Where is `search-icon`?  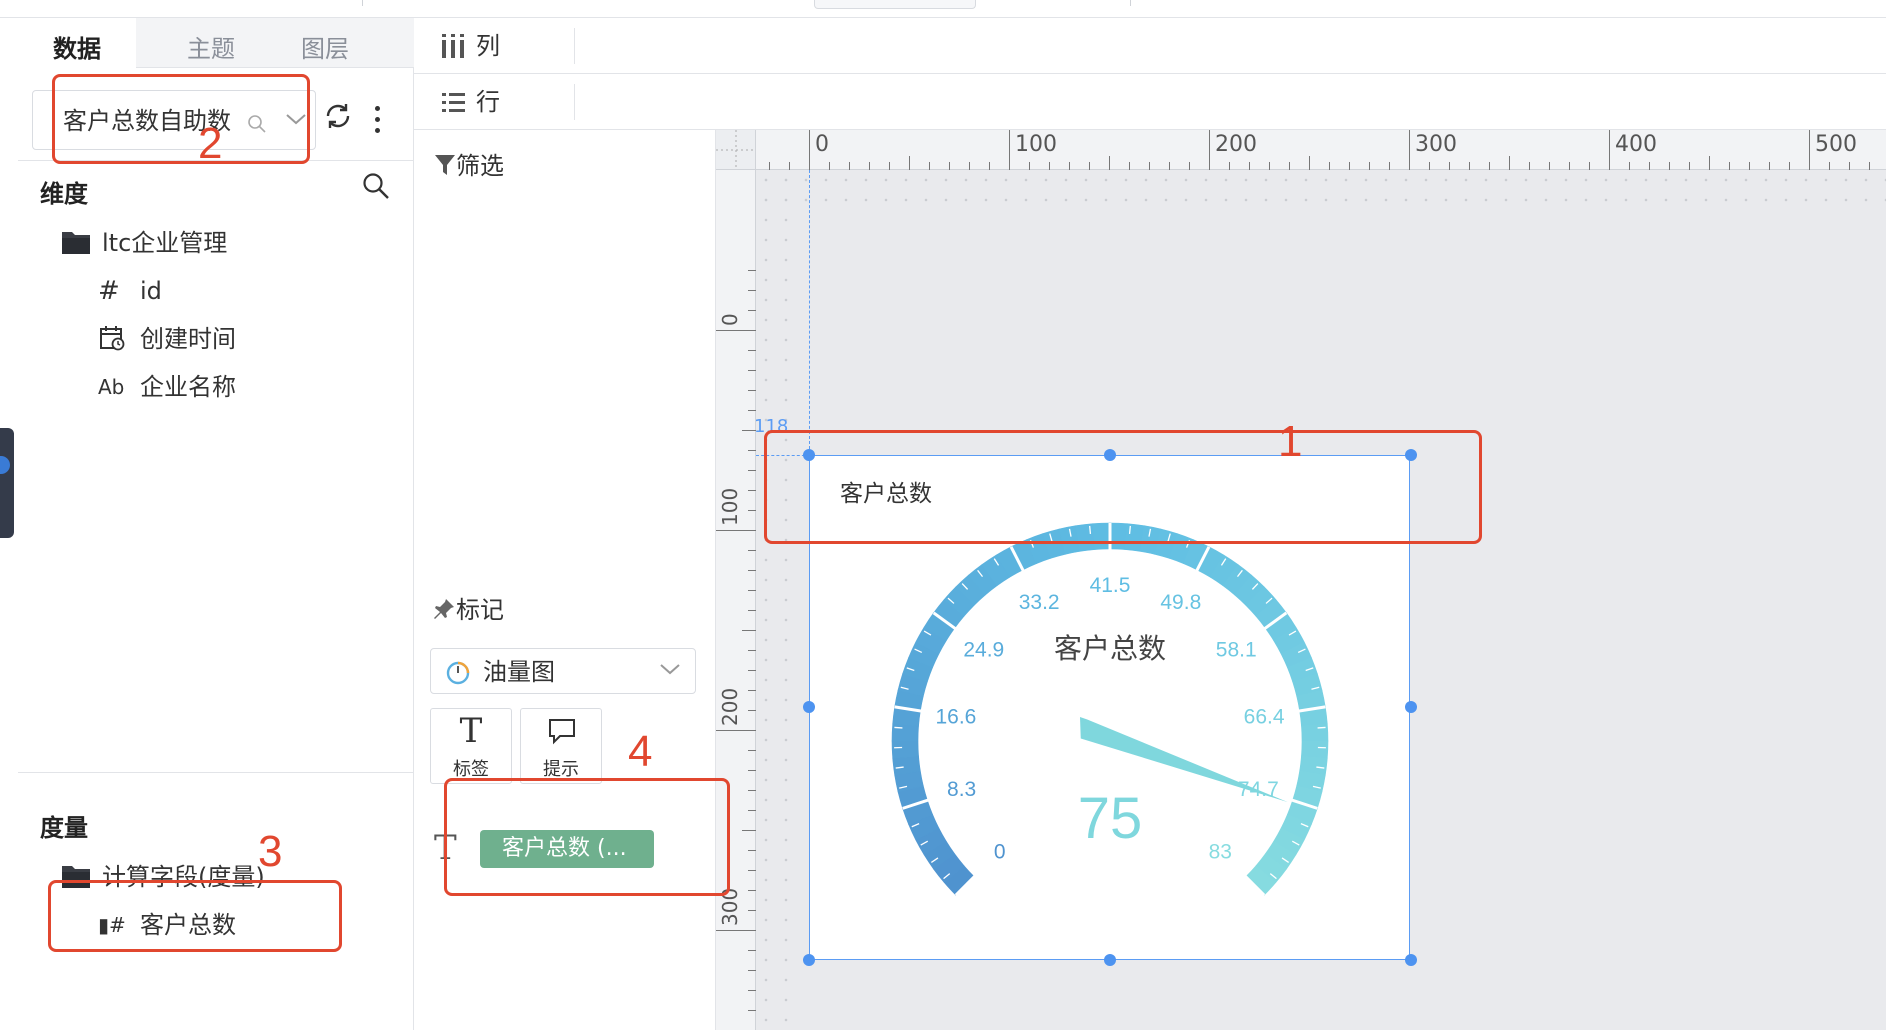 search-icon is located at coordinates (376, 188).